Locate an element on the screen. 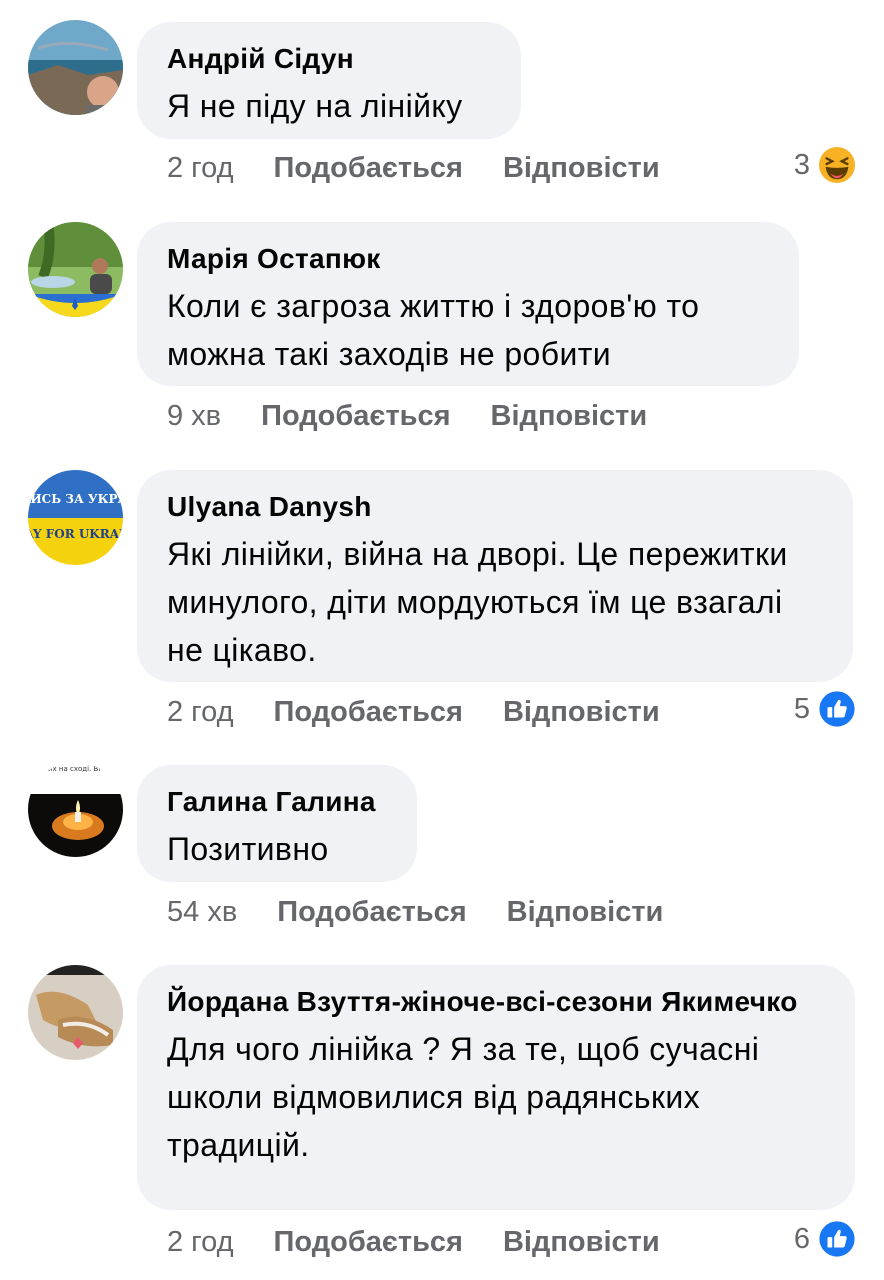 Image resolution: width=884 pixels, height=1280 pixels. reaction-count: 5 is located at coordinates (801, 708).